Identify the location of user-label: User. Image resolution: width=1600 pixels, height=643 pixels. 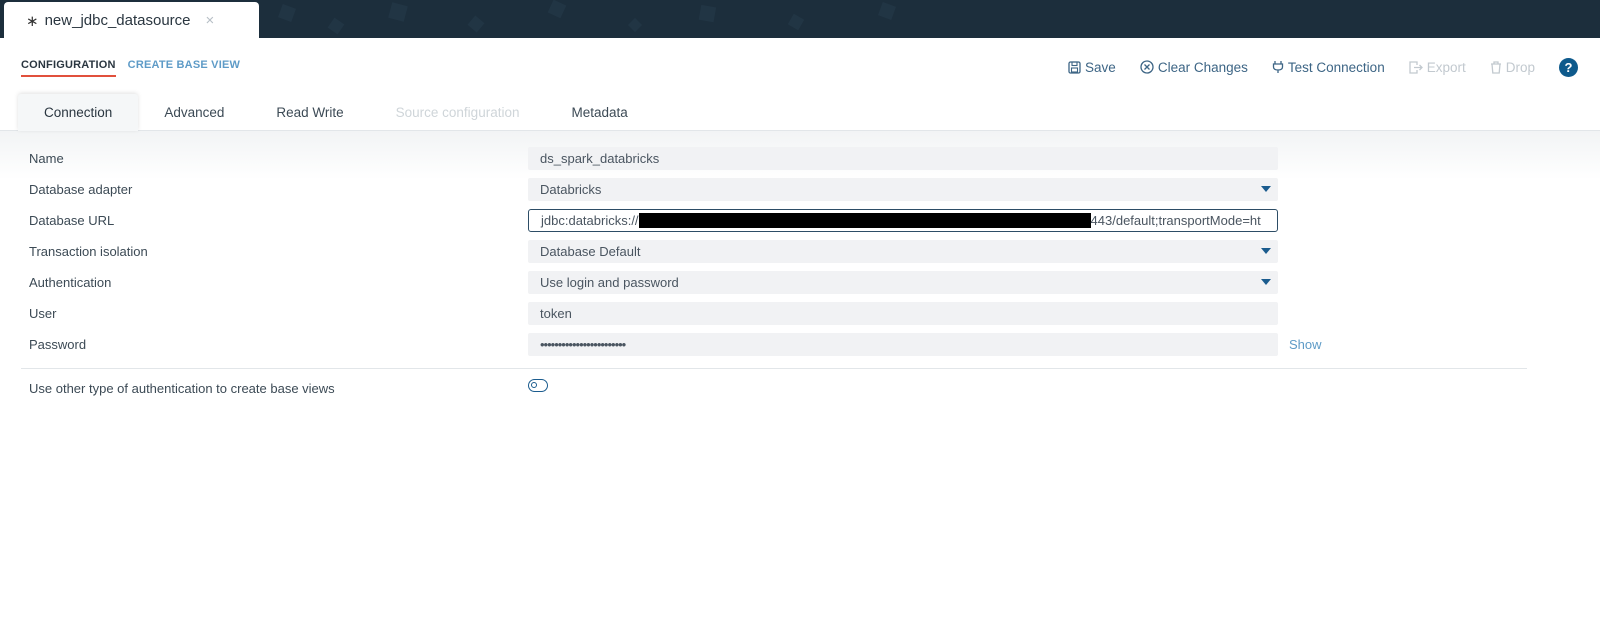
(43, 313).